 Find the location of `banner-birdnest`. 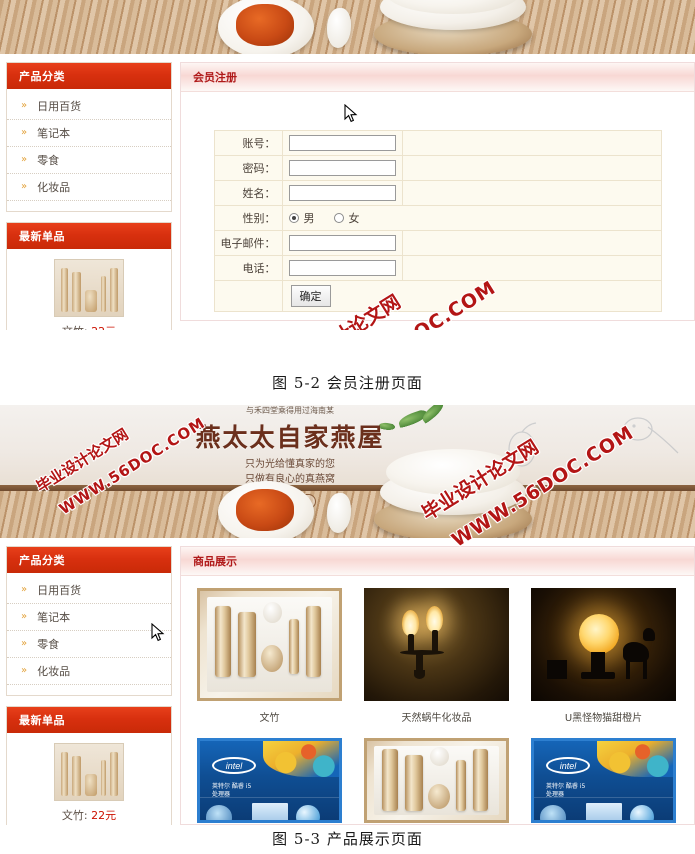

banner-birdnest is located at coordinates (453, 472).